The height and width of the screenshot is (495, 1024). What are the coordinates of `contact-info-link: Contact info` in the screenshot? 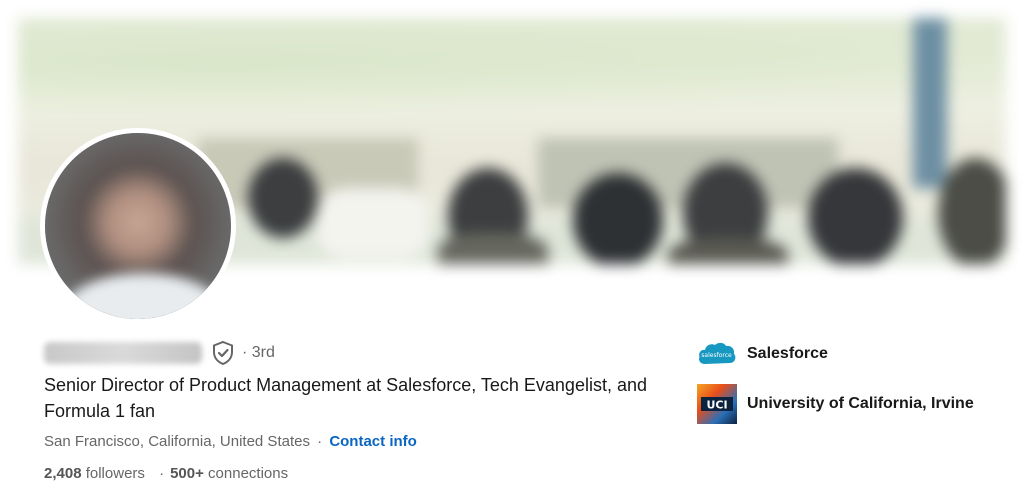 It's located at (373, 441).